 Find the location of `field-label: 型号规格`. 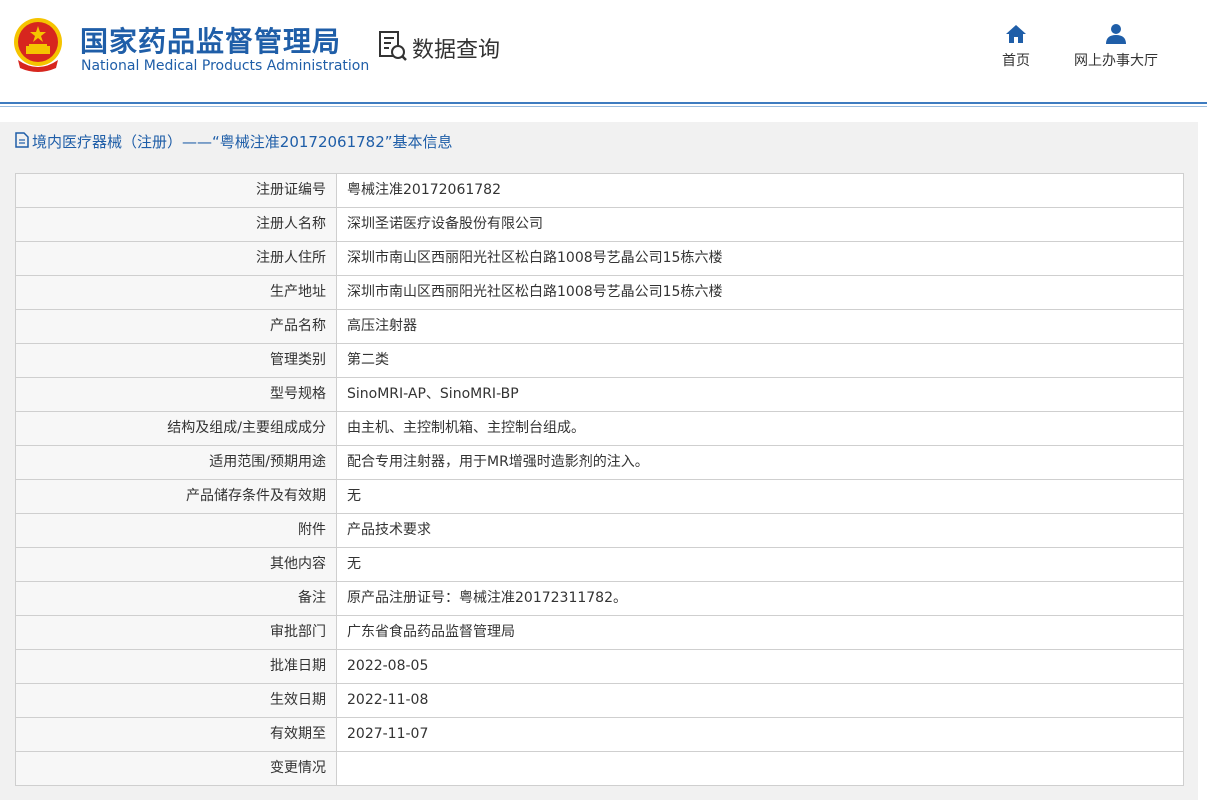

field-label: 型号规格 is located at coordinates (176, 394).